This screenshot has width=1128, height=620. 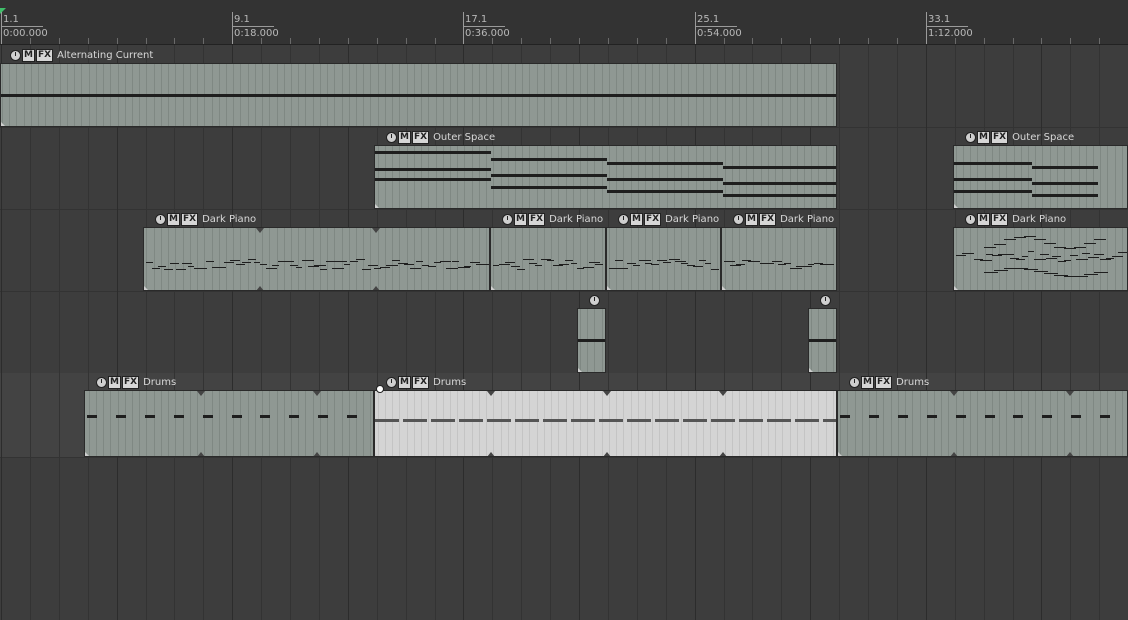 I want to click on item-grid-line, so click(x=284, y=259).